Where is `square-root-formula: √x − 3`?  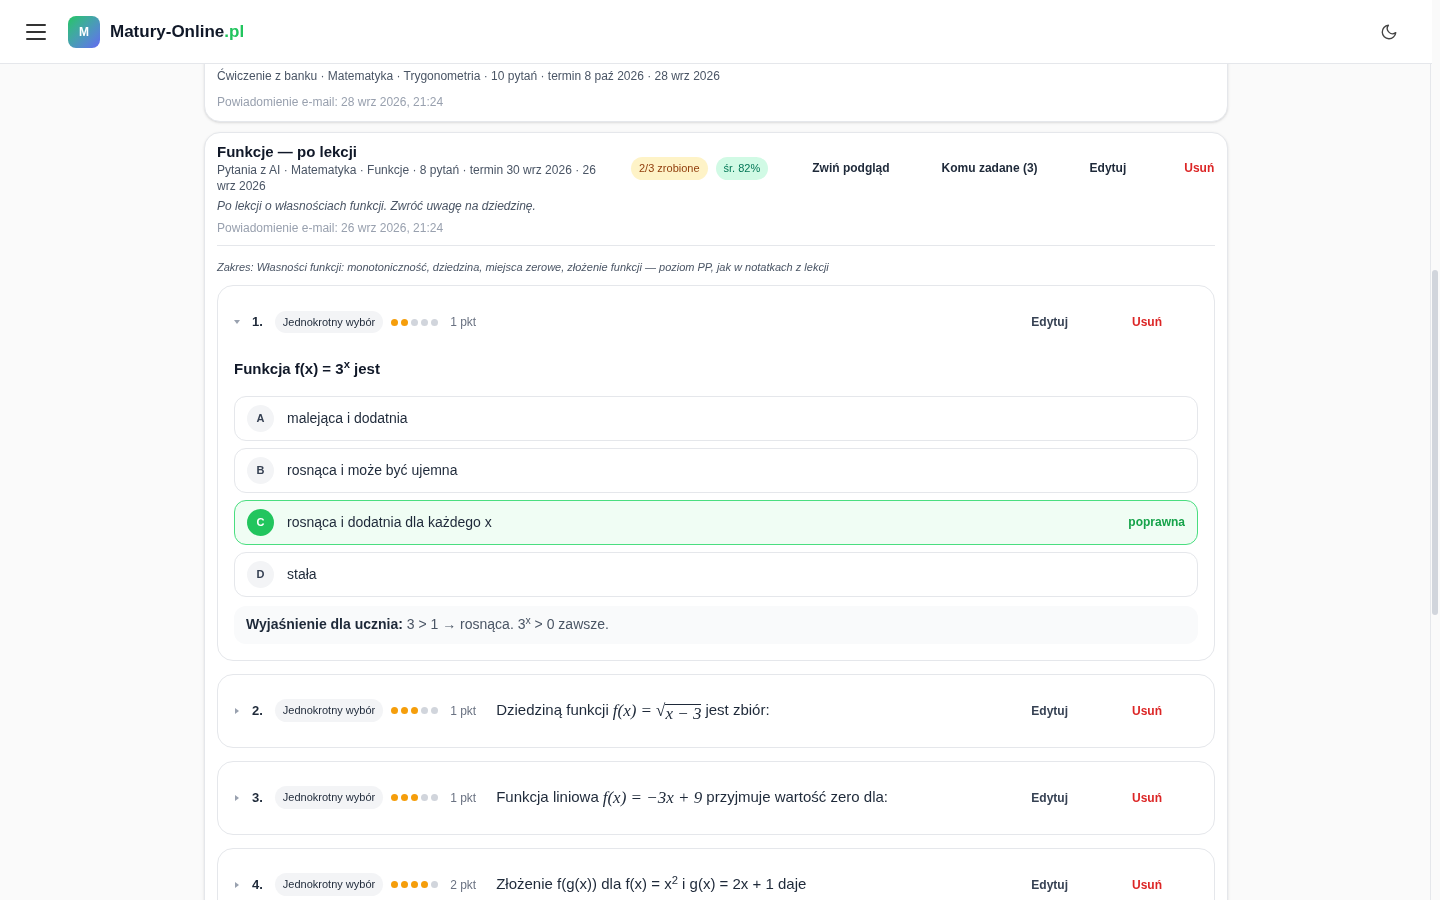 square-root-formula: √x − 3 is located at coordinates (679, 711).